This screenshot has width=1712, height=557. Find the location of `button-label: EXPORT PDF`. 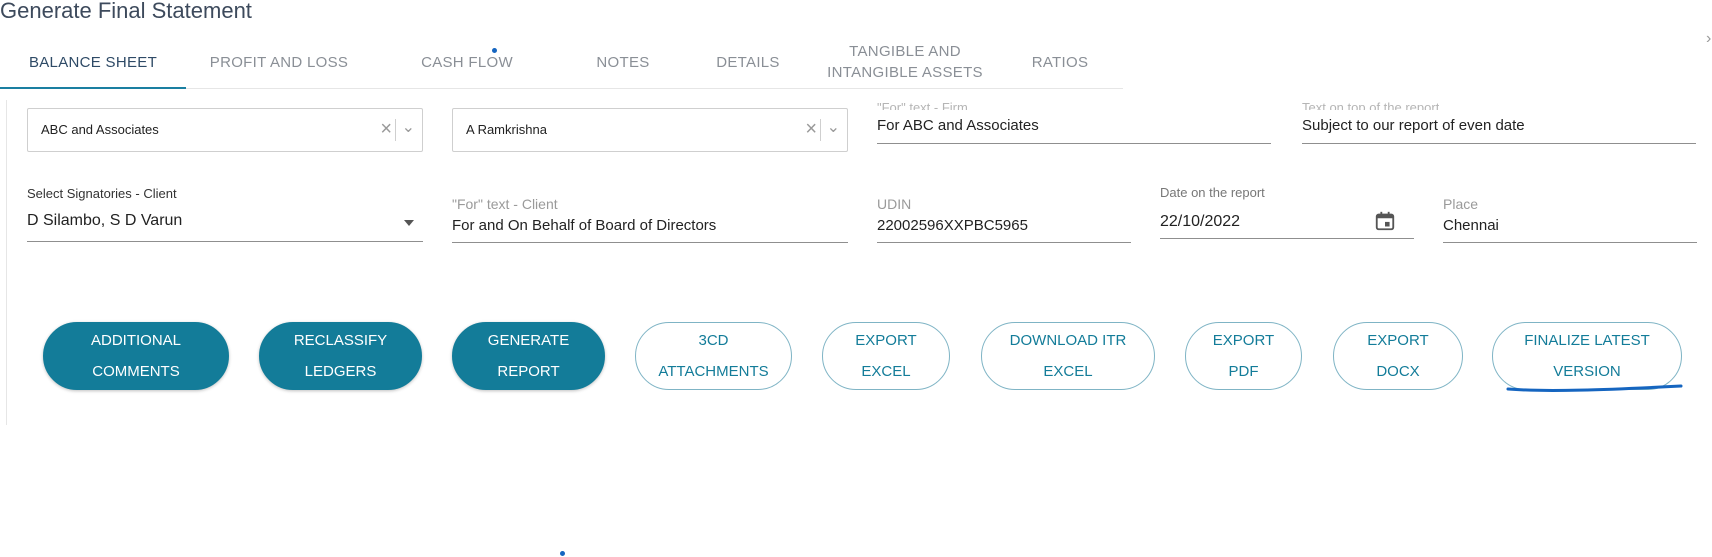

button-label: EXPORT PDF is located at coordinates (1243, 356).